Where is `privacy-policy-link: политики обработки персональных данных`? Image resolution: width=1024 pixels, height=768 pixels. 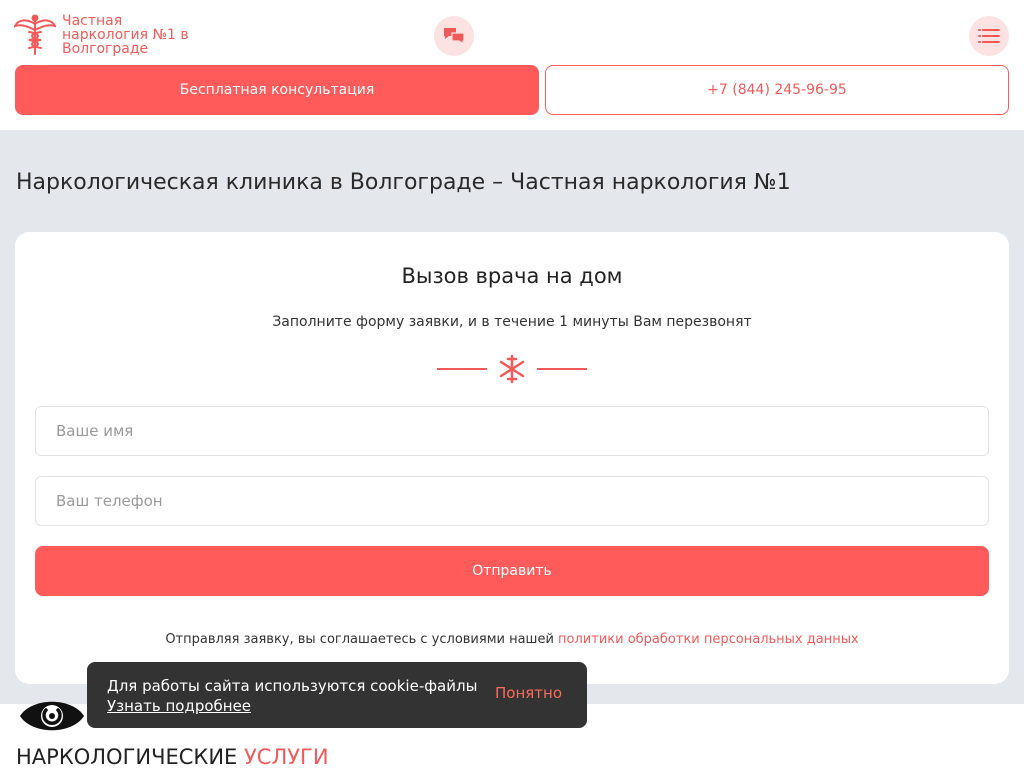 privacy-policy-link: политики обработки персональных данных is located at coordinates (708, 639).